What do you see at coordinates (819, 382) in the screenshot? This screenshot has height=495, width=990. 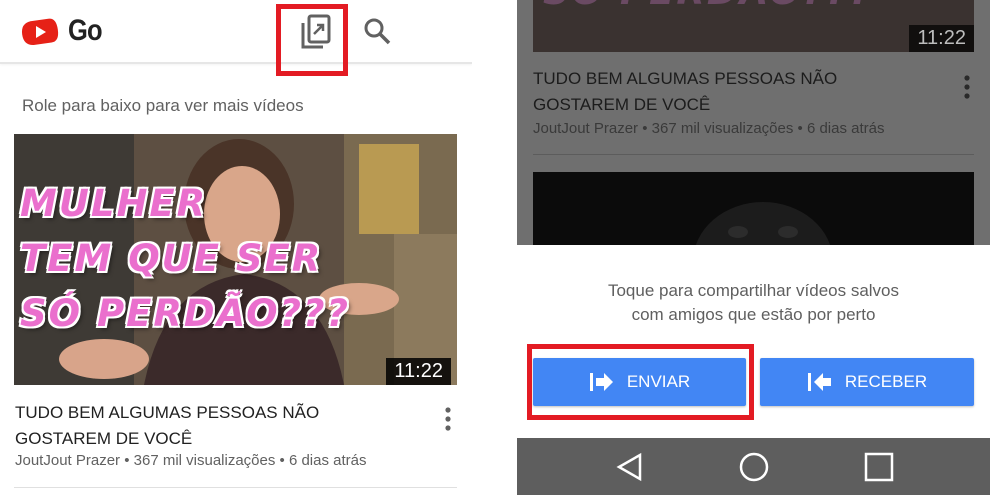 I see `receive-arrow-icon` at bounding box center [819, 382].